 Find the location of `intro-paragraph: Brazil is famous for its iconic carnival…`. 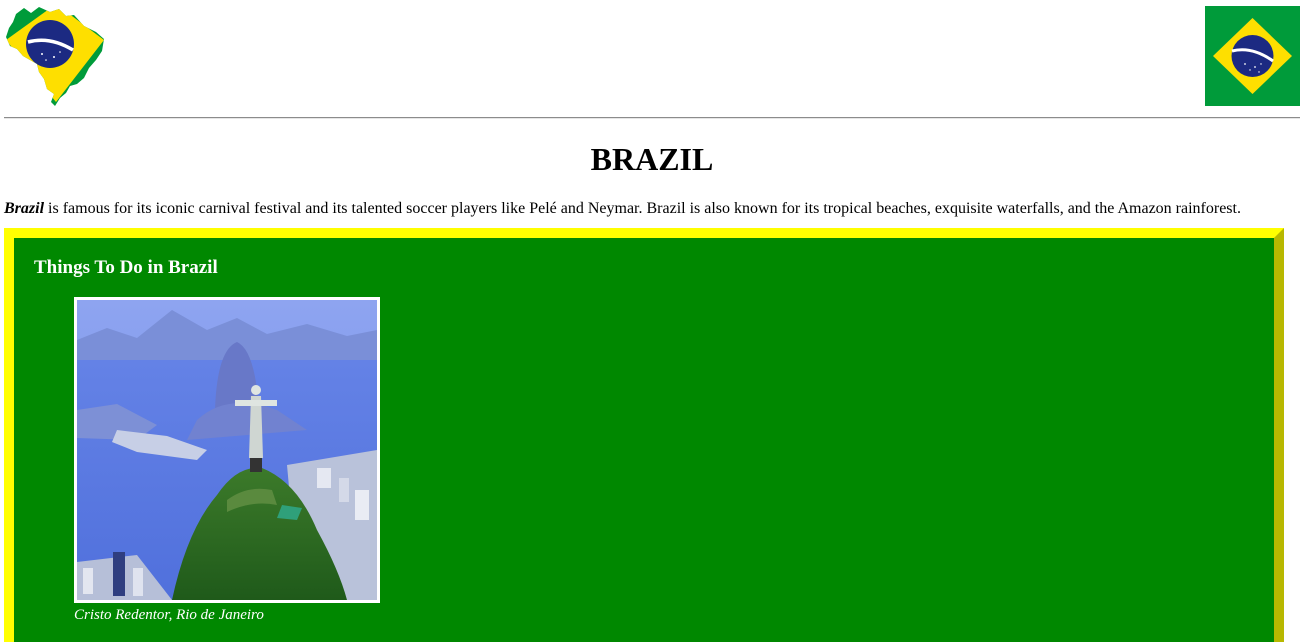

intro-paragraph: Brazil is famous for its iconic carnival… is located at coordinates (652, 209).